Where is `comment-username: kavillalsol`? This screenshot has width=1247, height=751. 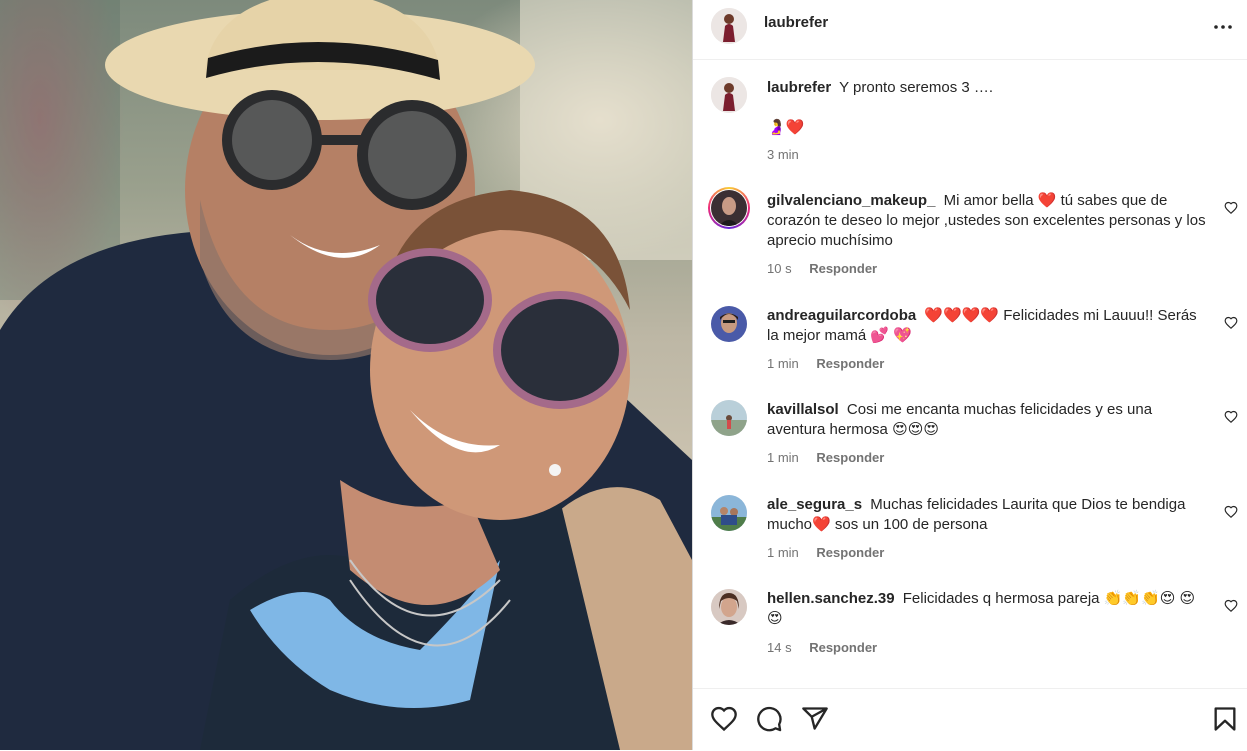
comment-username: kavillalsol is located at coordinates (803, 409).